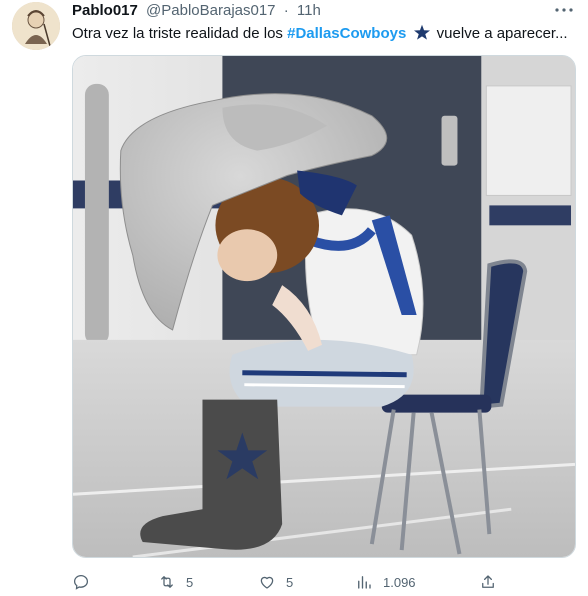  I want to click on avatar, so click(36, 26).